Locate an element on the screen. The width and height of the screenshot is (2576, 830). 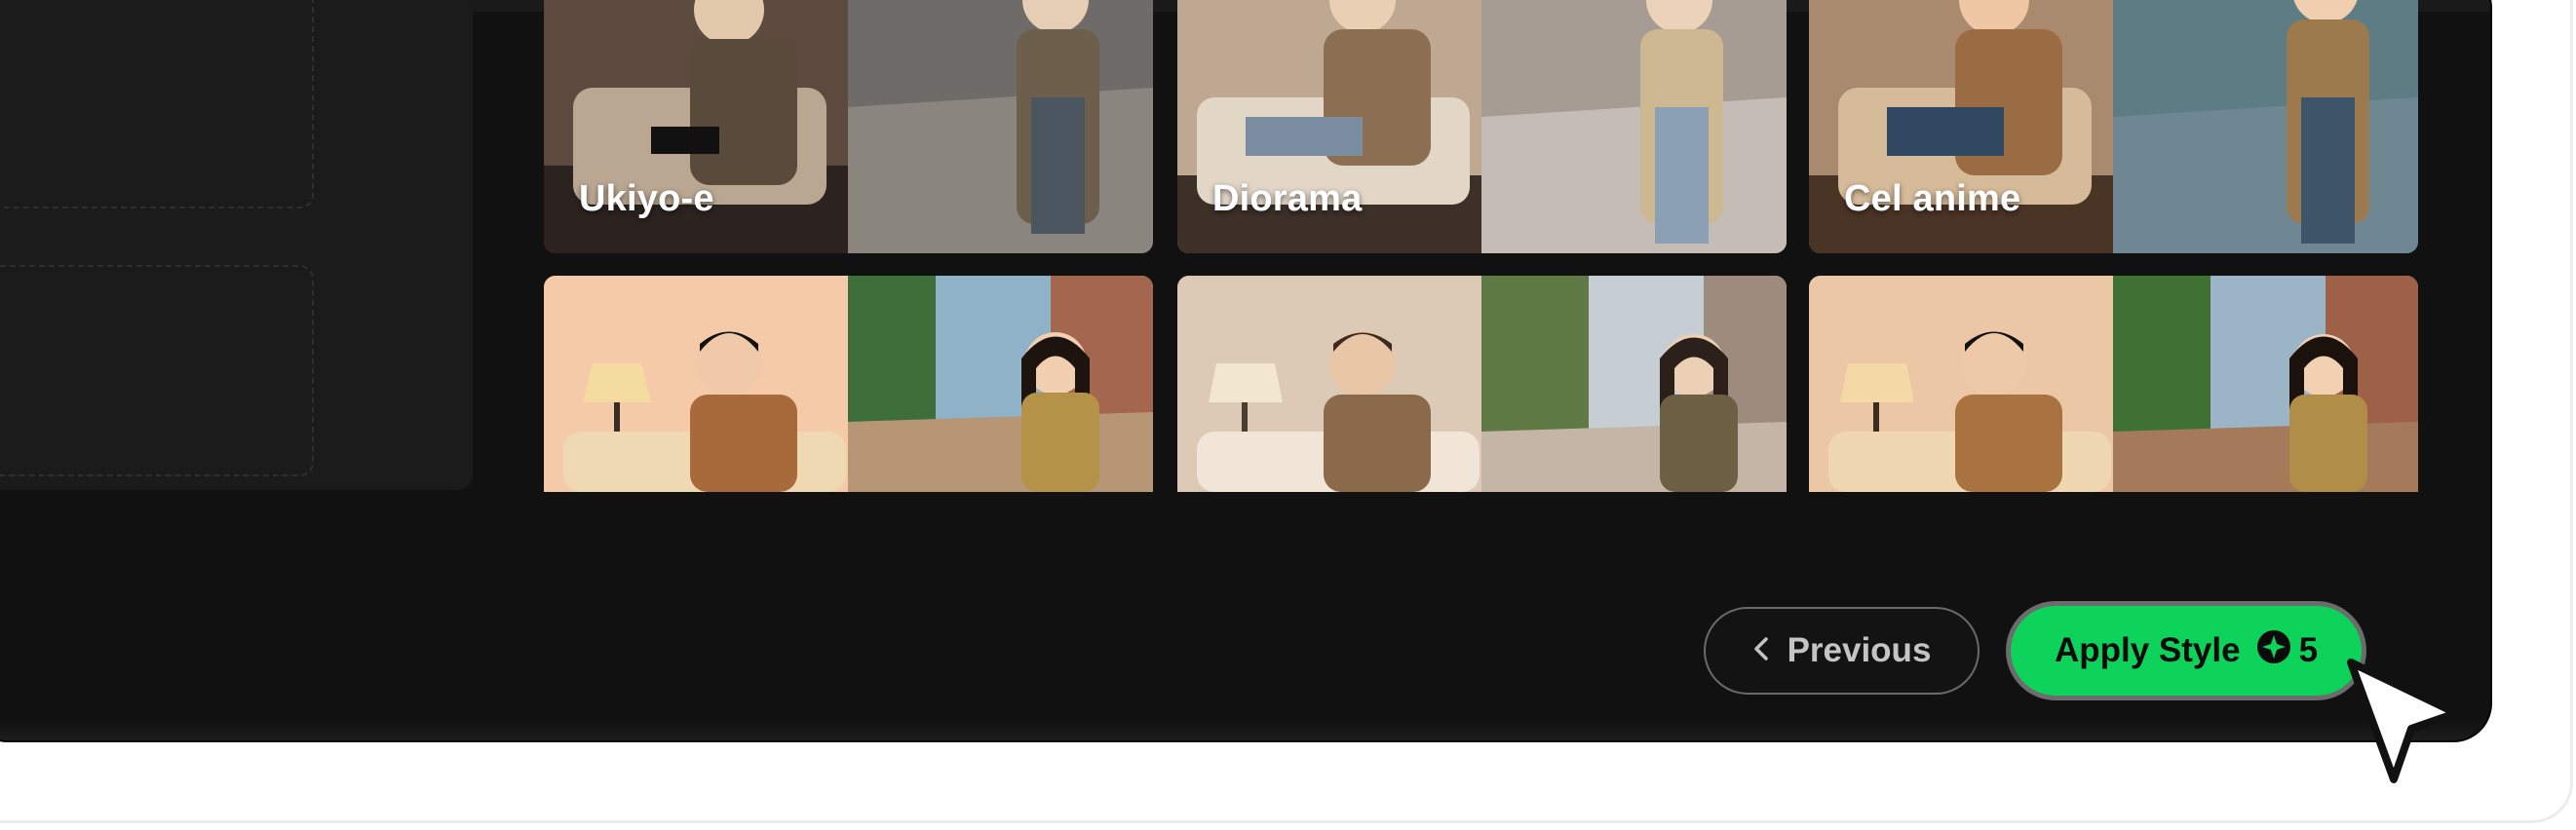
chevron-left-icon is located at coordinates (1761, 650).